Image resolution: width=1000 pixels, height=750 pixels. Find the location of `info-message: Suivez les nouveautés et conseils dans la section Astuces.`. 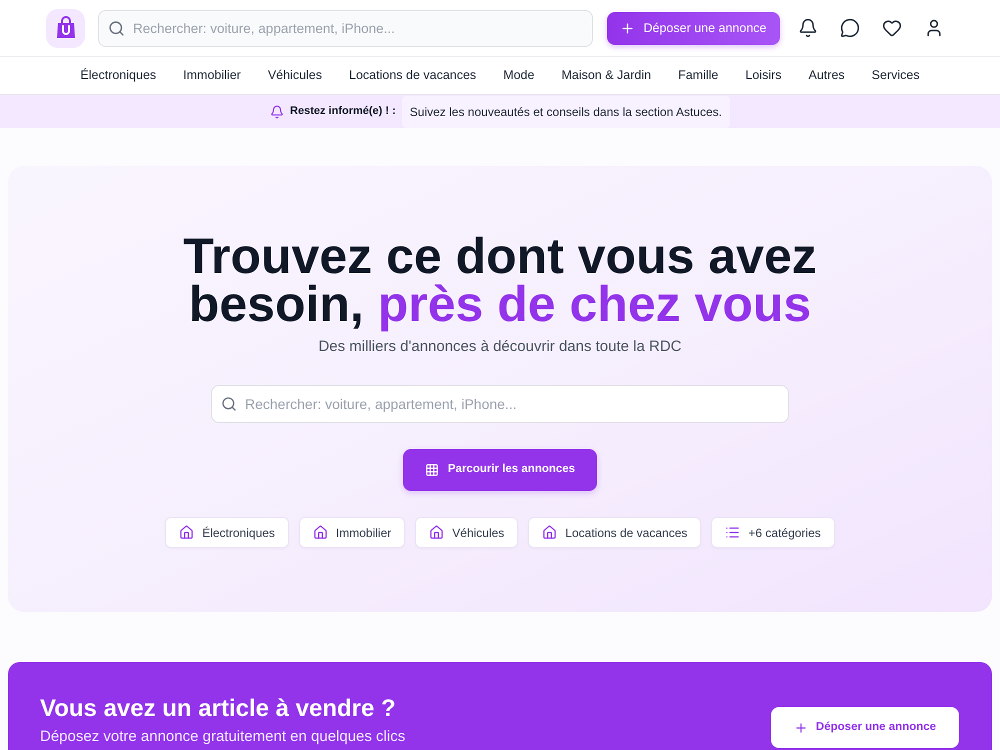

info-message: Suivez les nouveautés et conseils dans la section Astuces. is located at coordinates (566, 112).